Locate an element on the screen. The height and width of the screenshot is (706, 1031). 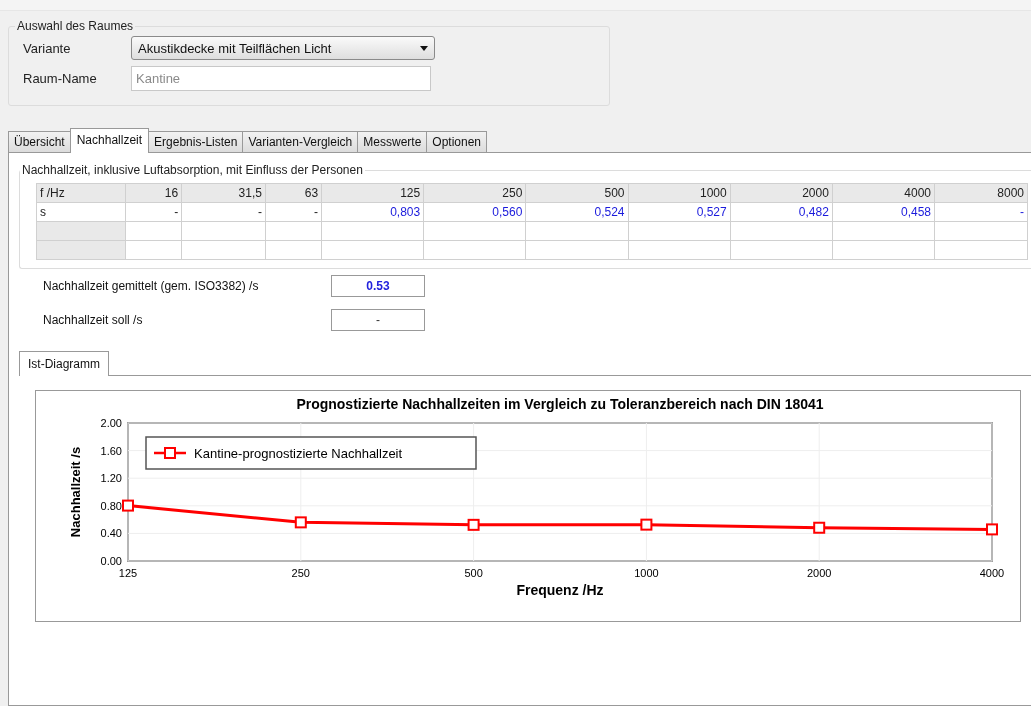
table-header-cell: 63 is located at coordinates (293, 193).